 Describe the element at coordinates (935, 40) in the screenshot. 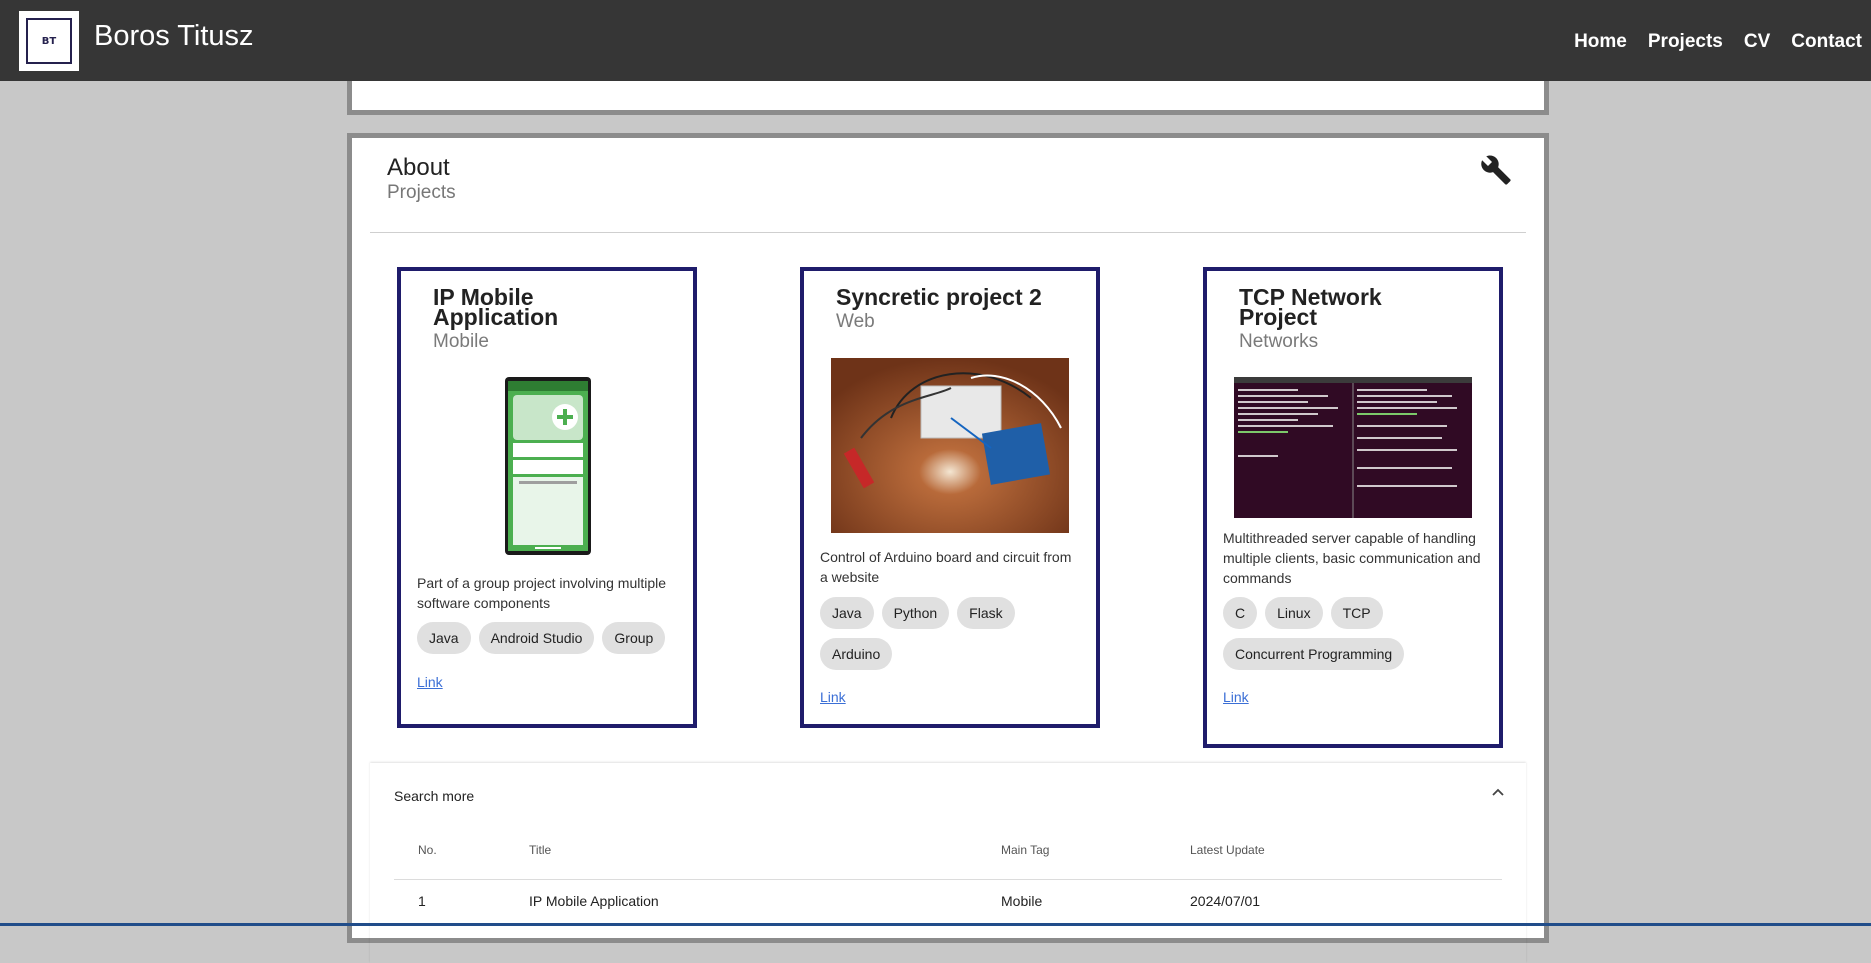

I see `top-navbar: BT Boros Titusz Home Projects CV Contact` at that location.